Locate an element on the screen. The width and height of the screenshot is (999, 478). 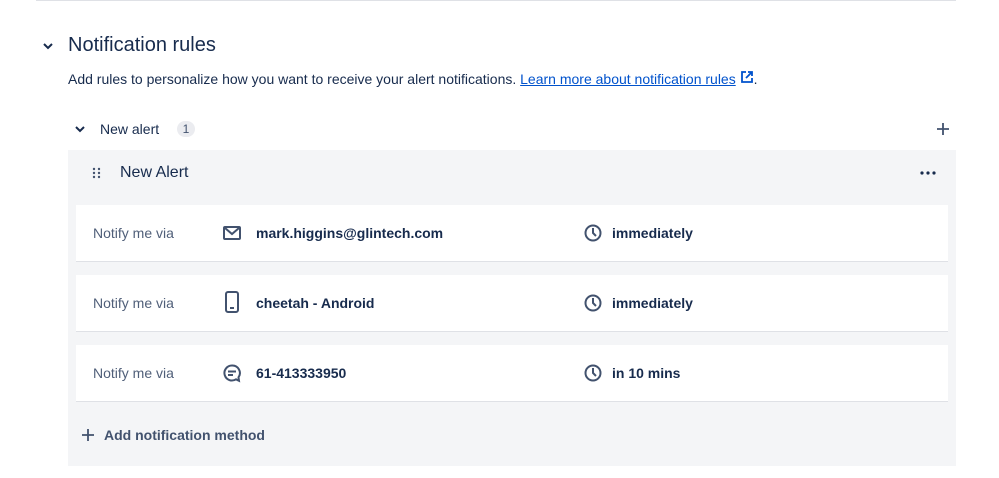
row-target: cheetah - Android is located at coordinates (315, 303).